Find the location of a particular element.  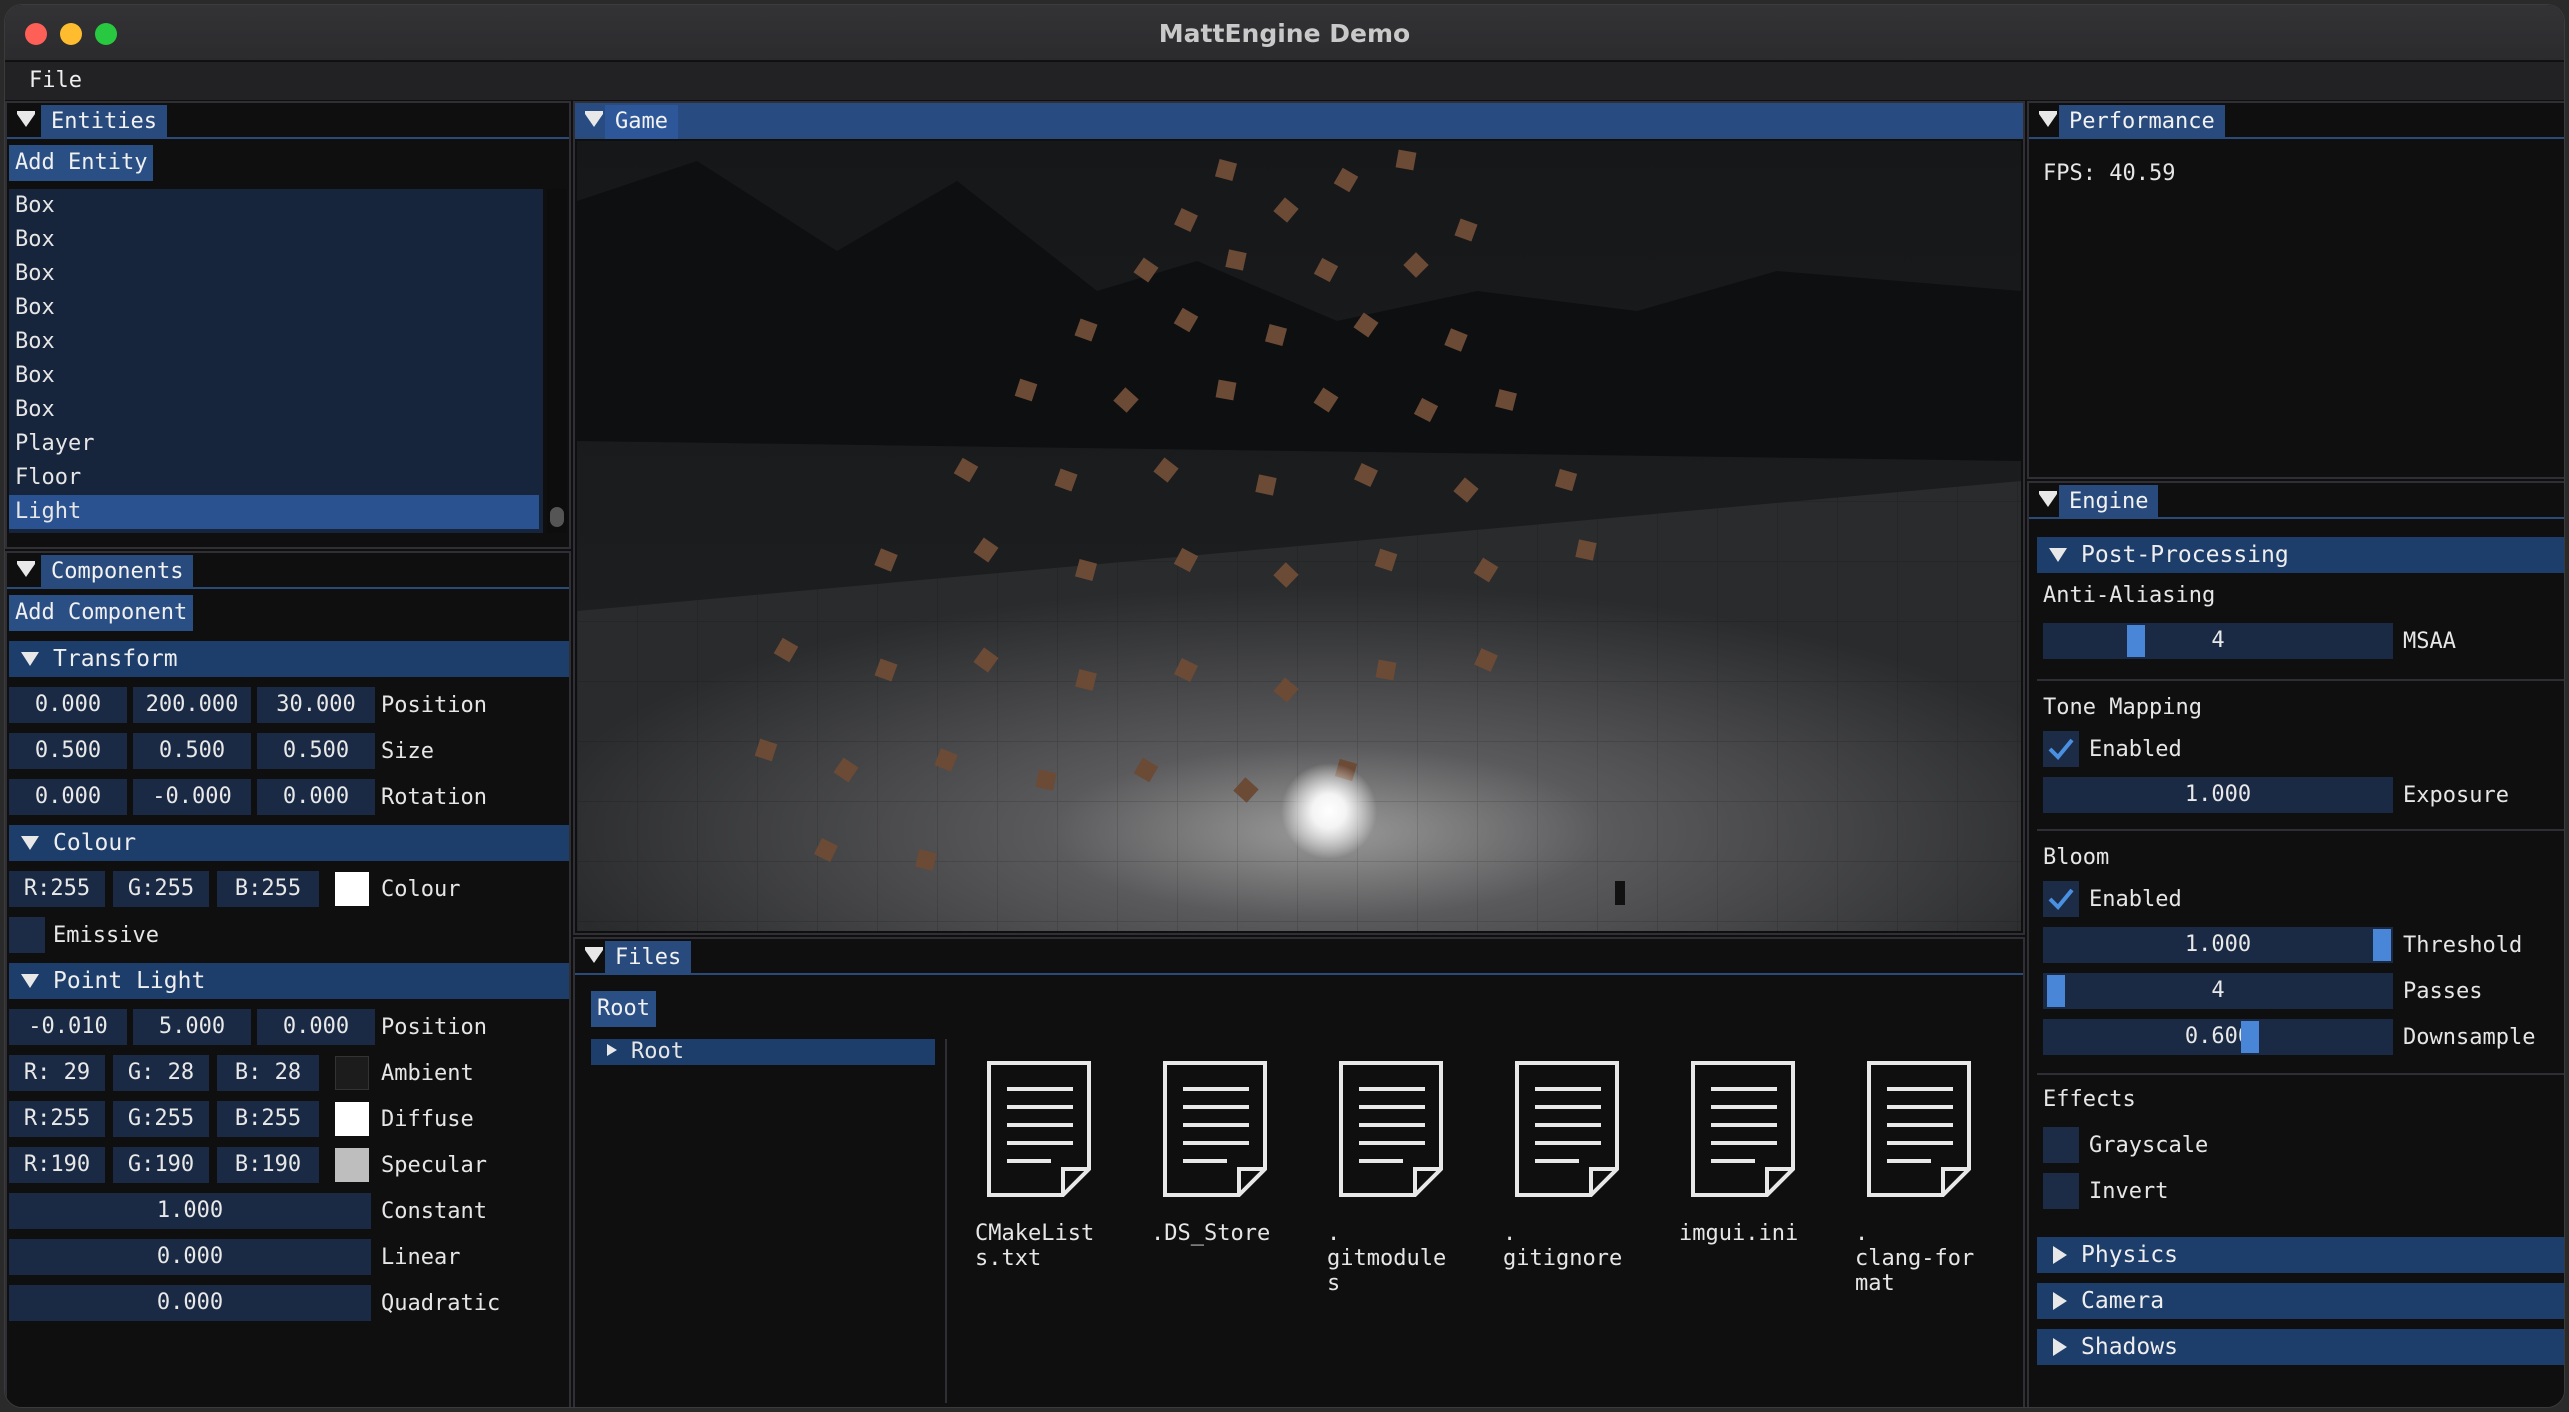

anti-aliasing-label: Anti-Aliasing is located at coordinates (2129, 595).